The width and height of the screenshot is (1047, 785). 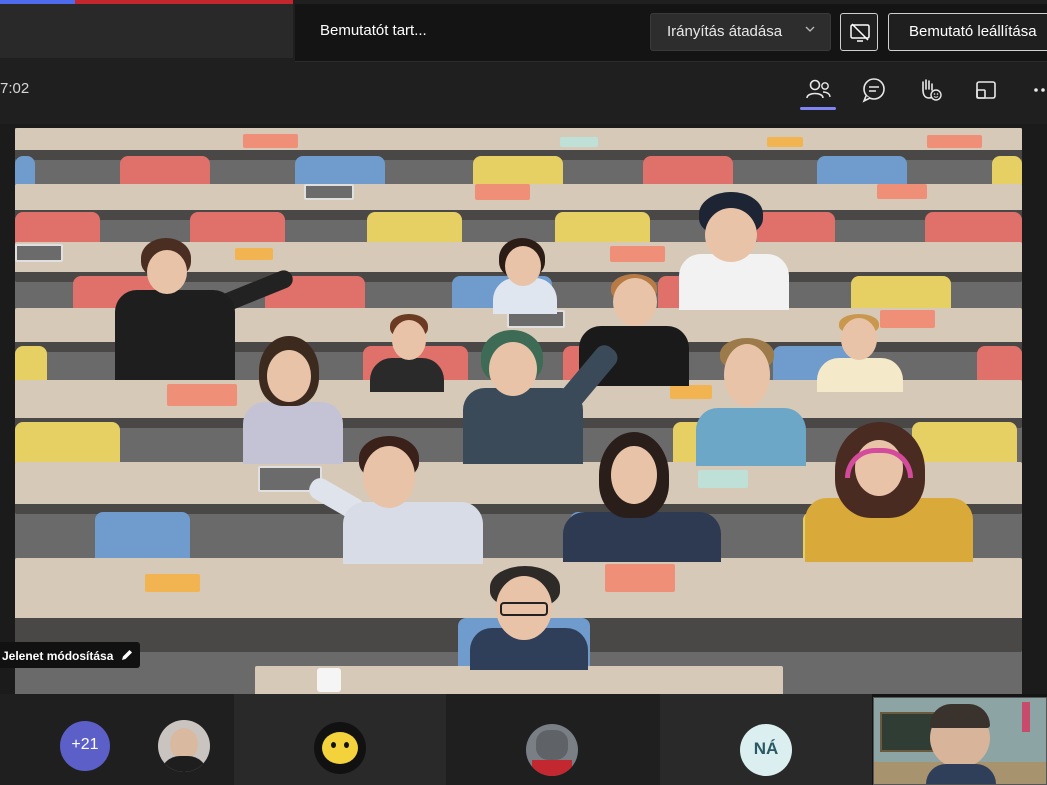 I want to click on change-scene-label: Jelenet módosítása, so click(x=58, y=656).